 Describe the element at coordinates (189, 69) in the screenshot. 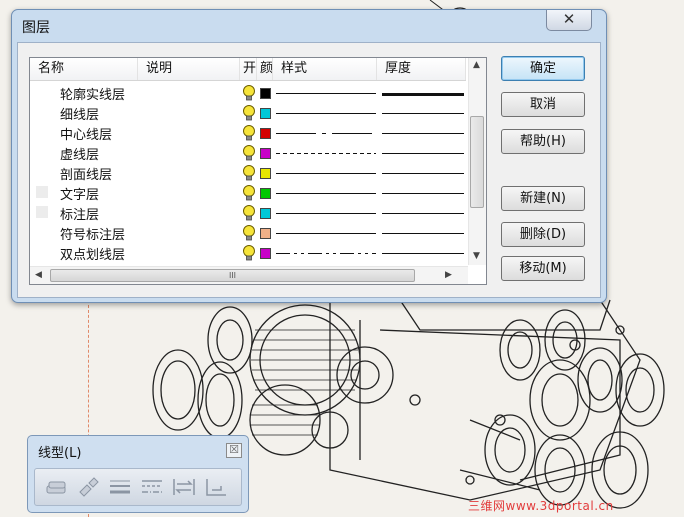

I see `column-header-description: 说明` at that location.